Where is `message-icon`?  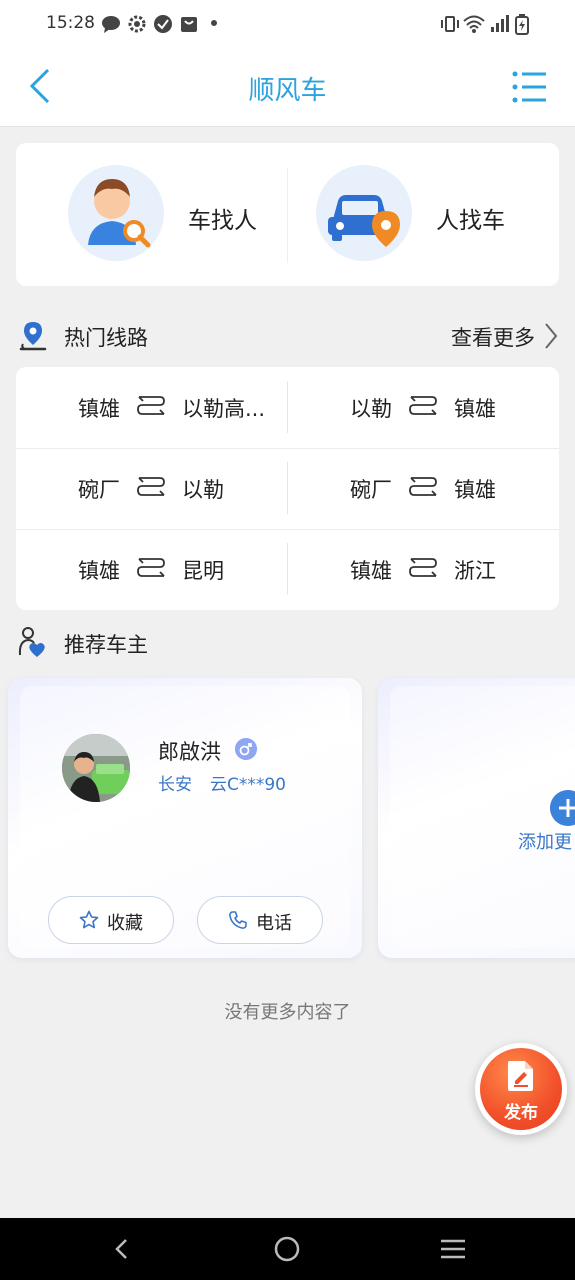 message-icon is located at coordinates (111, 24).